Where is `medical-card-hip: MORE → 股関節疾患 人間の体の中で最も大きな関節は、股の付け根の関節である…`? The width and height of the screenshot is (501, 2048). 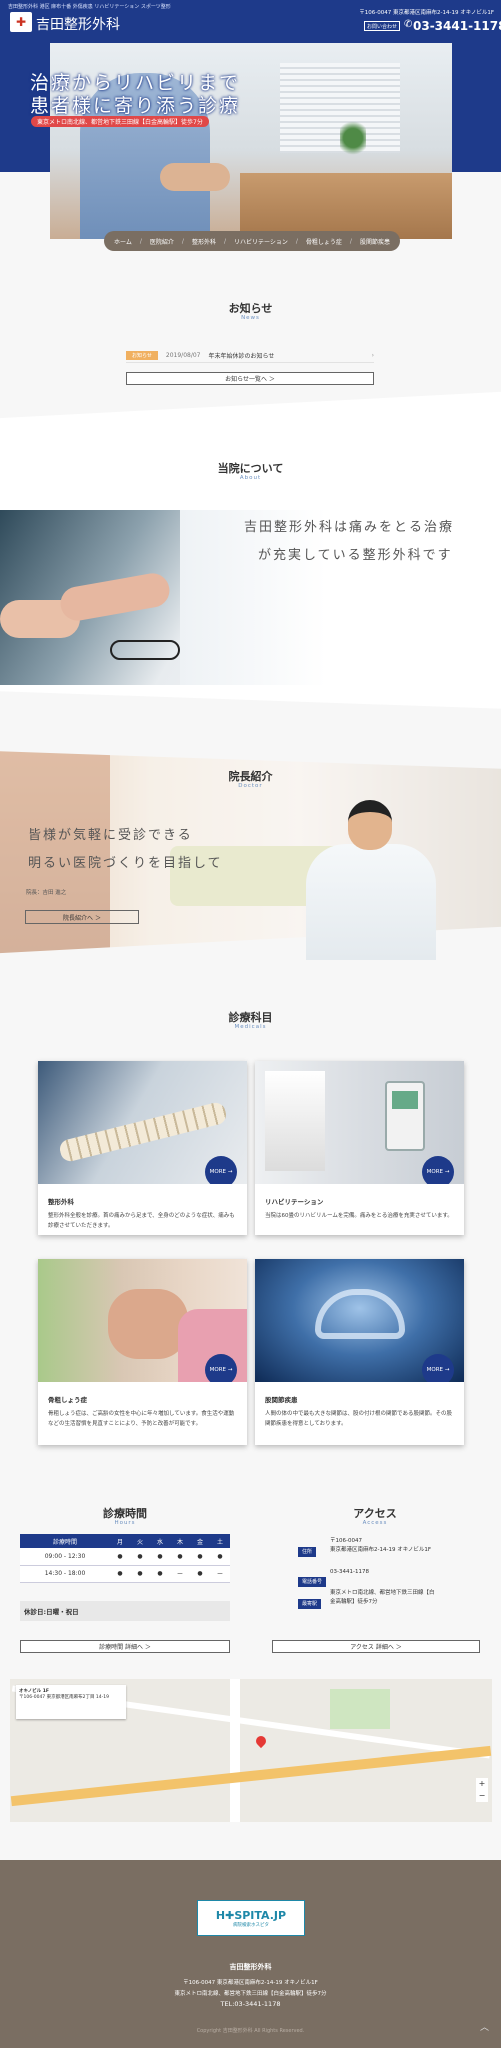 medical-card-hip: MORE → 股関節疾患 人間の体の中で最も大きな関節は、股の付け根の関節である… is located at coordinates (359, 1352).